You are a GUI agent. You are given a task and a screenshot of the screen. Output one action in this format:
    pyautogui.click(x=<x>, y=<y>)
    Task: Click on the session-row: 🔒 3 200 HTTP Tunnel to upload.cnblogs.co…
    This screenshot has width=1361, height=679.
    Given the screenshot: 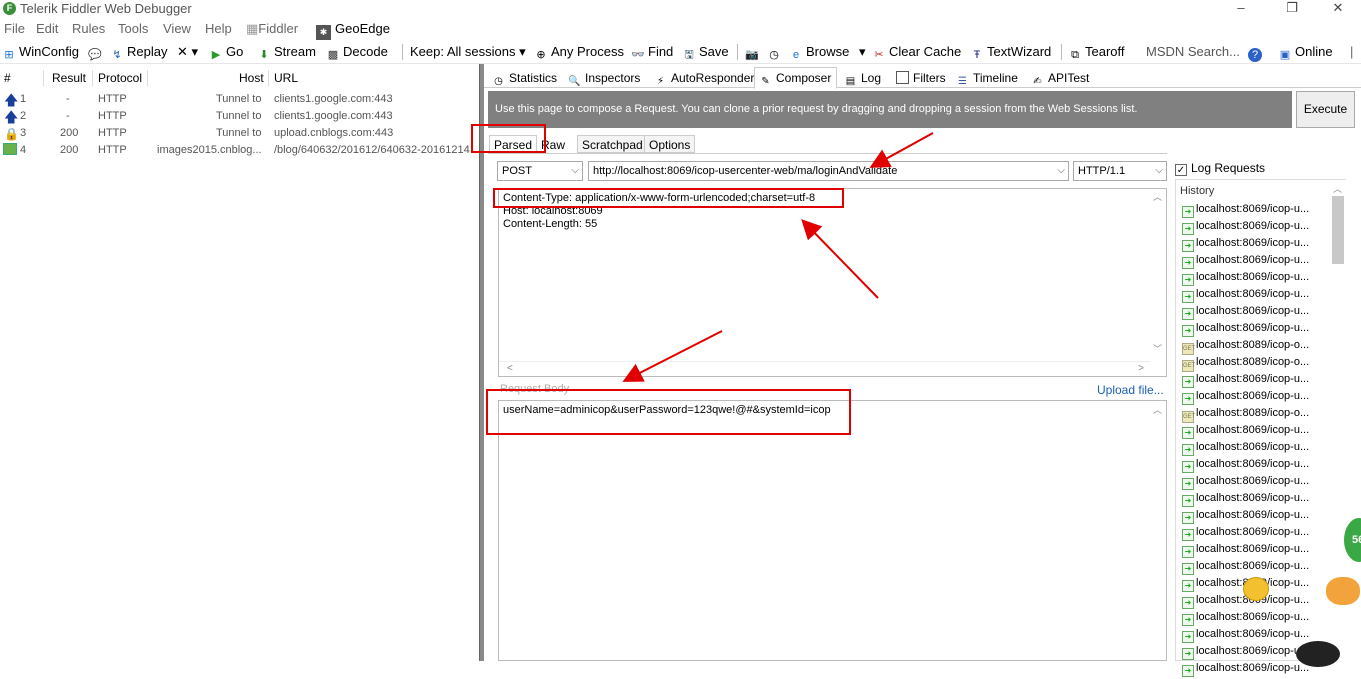 What is the action you would take?
    pyautogui.click(x=239, y=133)
    